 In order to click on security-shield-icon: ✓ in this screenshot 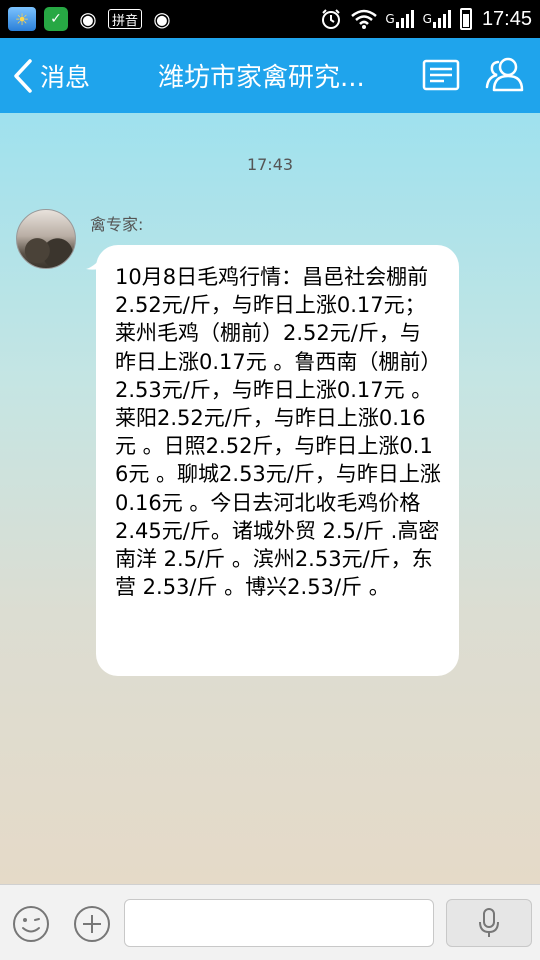, I will do `click(56, 19)`.